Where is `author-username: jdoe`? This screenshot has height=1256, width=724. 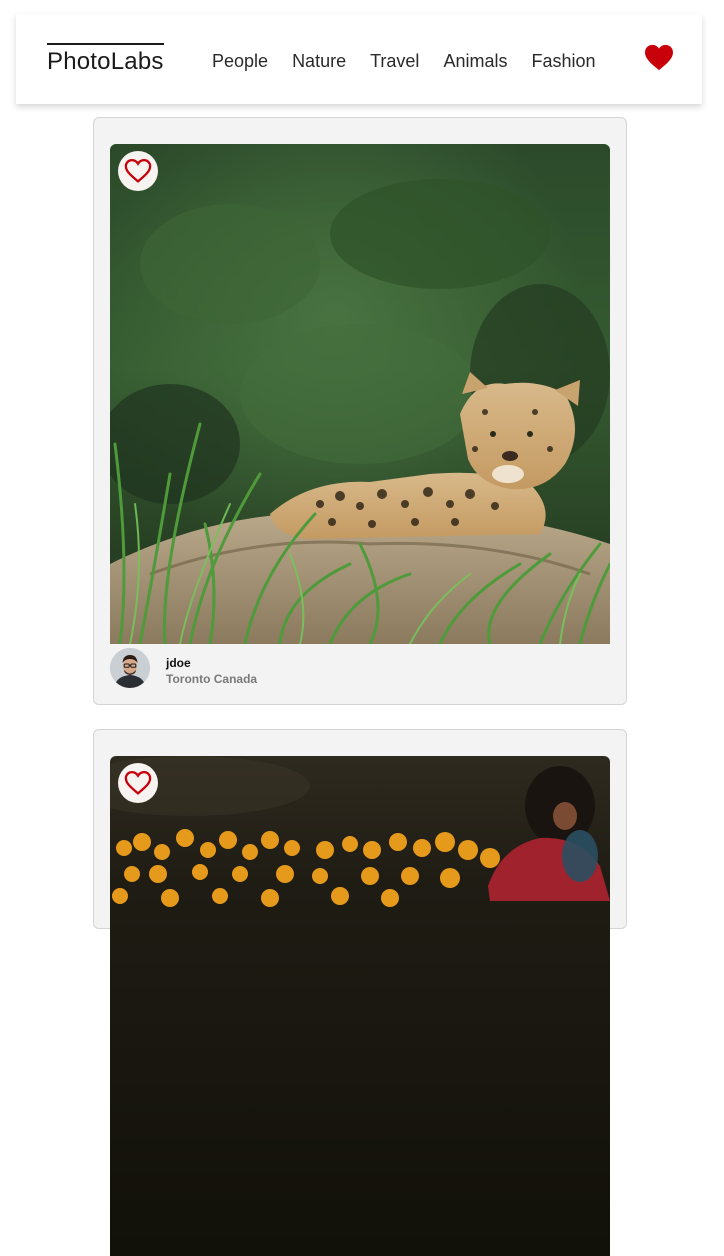 author-username: jdoe is located at coordinates (178, 663).